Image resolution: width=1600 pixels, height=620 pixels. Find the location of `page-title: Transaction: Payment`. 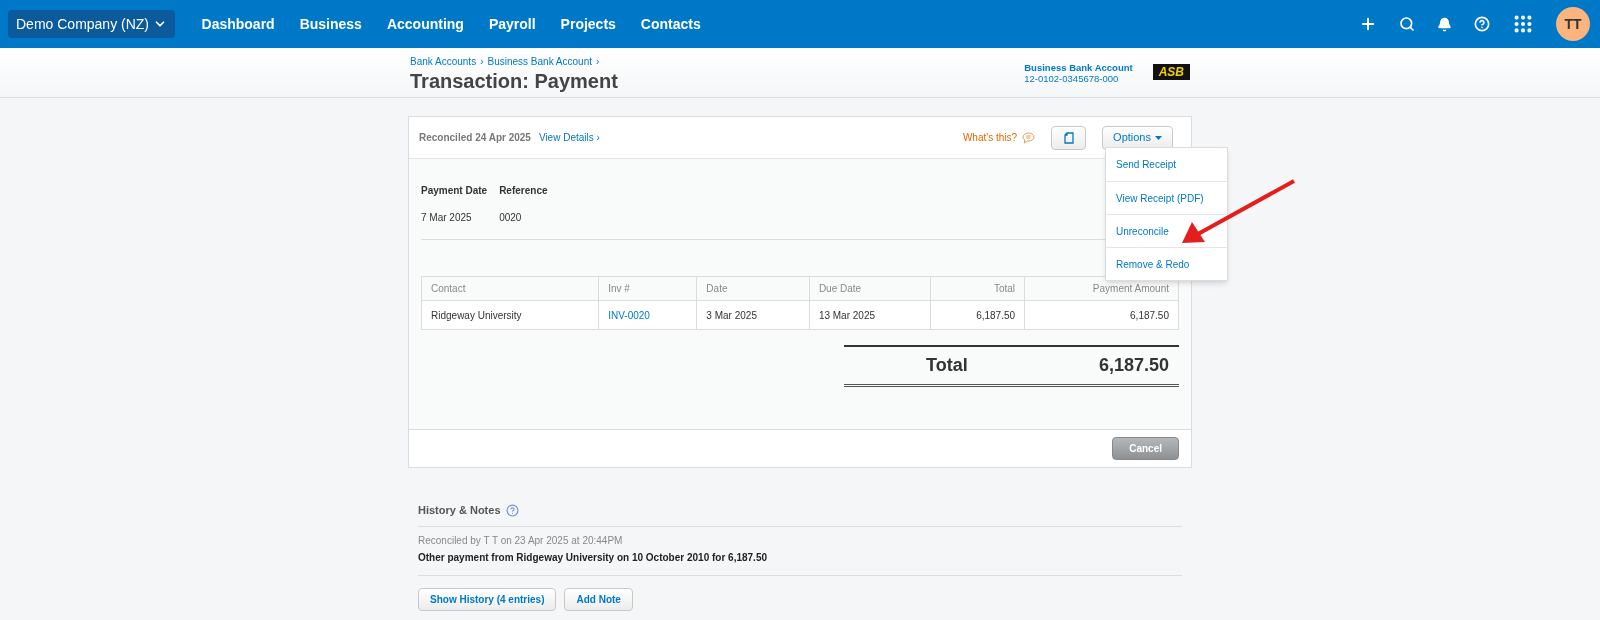

page-title: Transaction: Payment is located at coordinates (514, 81).